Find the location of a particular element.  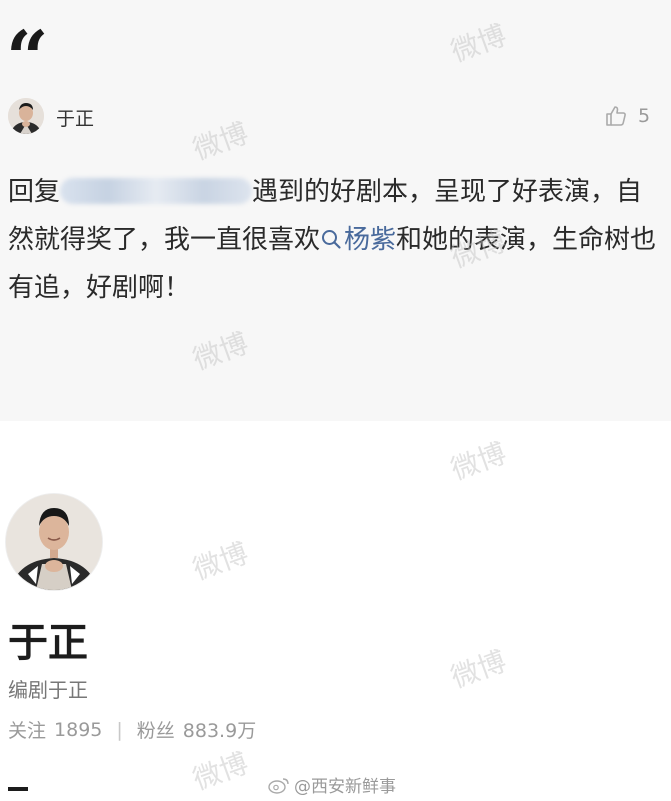

like-button: 5 is located at coordinates (627, 116).